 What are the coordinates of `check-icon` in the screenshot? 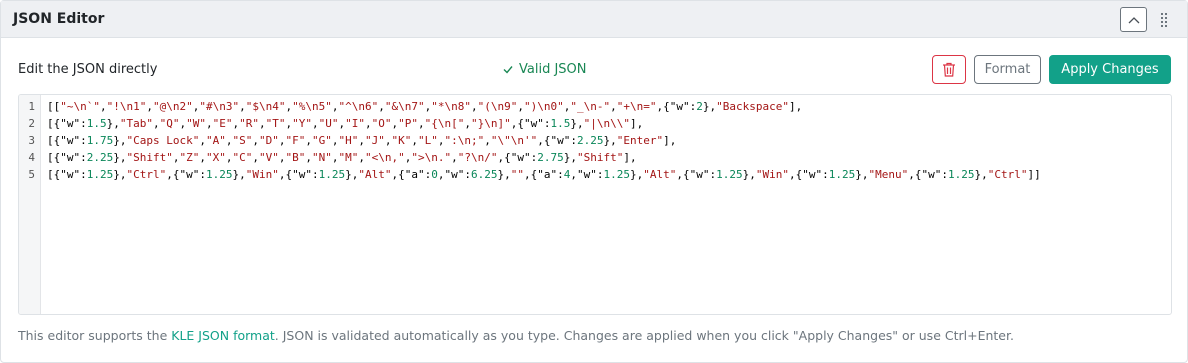 It's located at (508, 70).